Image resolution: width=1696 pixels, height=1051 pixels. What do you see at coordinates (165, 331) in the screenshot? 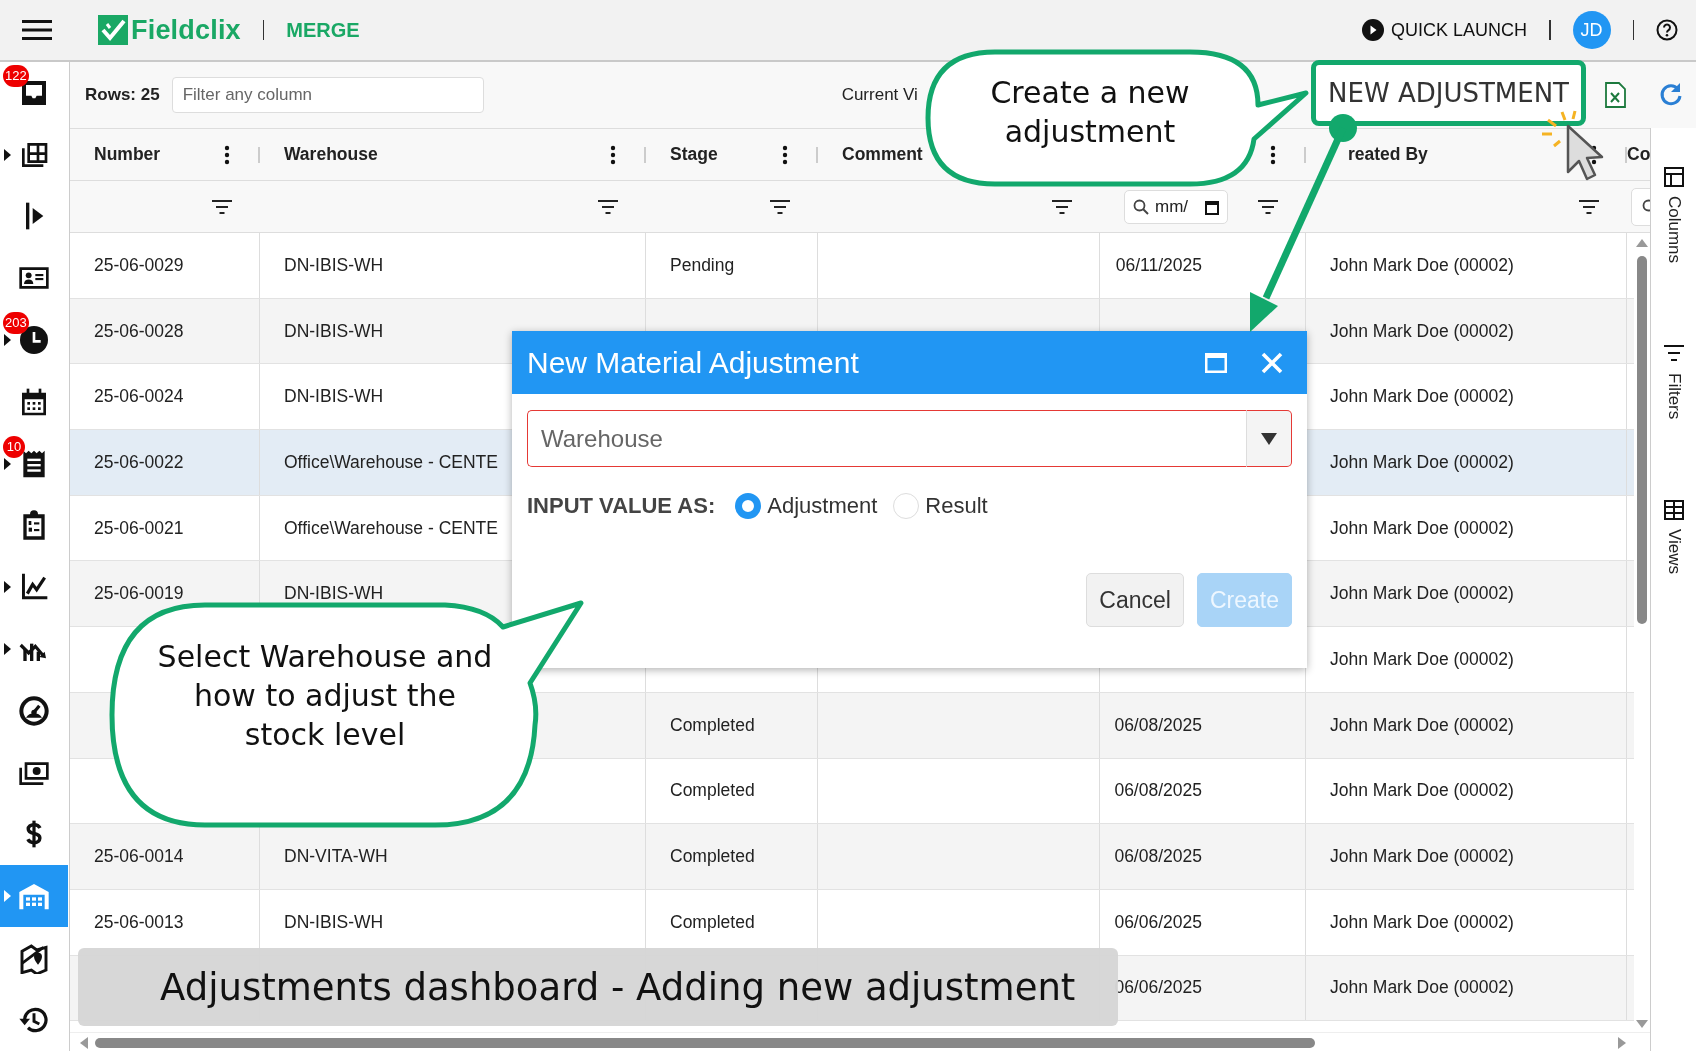
I see `table-cell: 25-06-0028` at bounding box center [165, 331].